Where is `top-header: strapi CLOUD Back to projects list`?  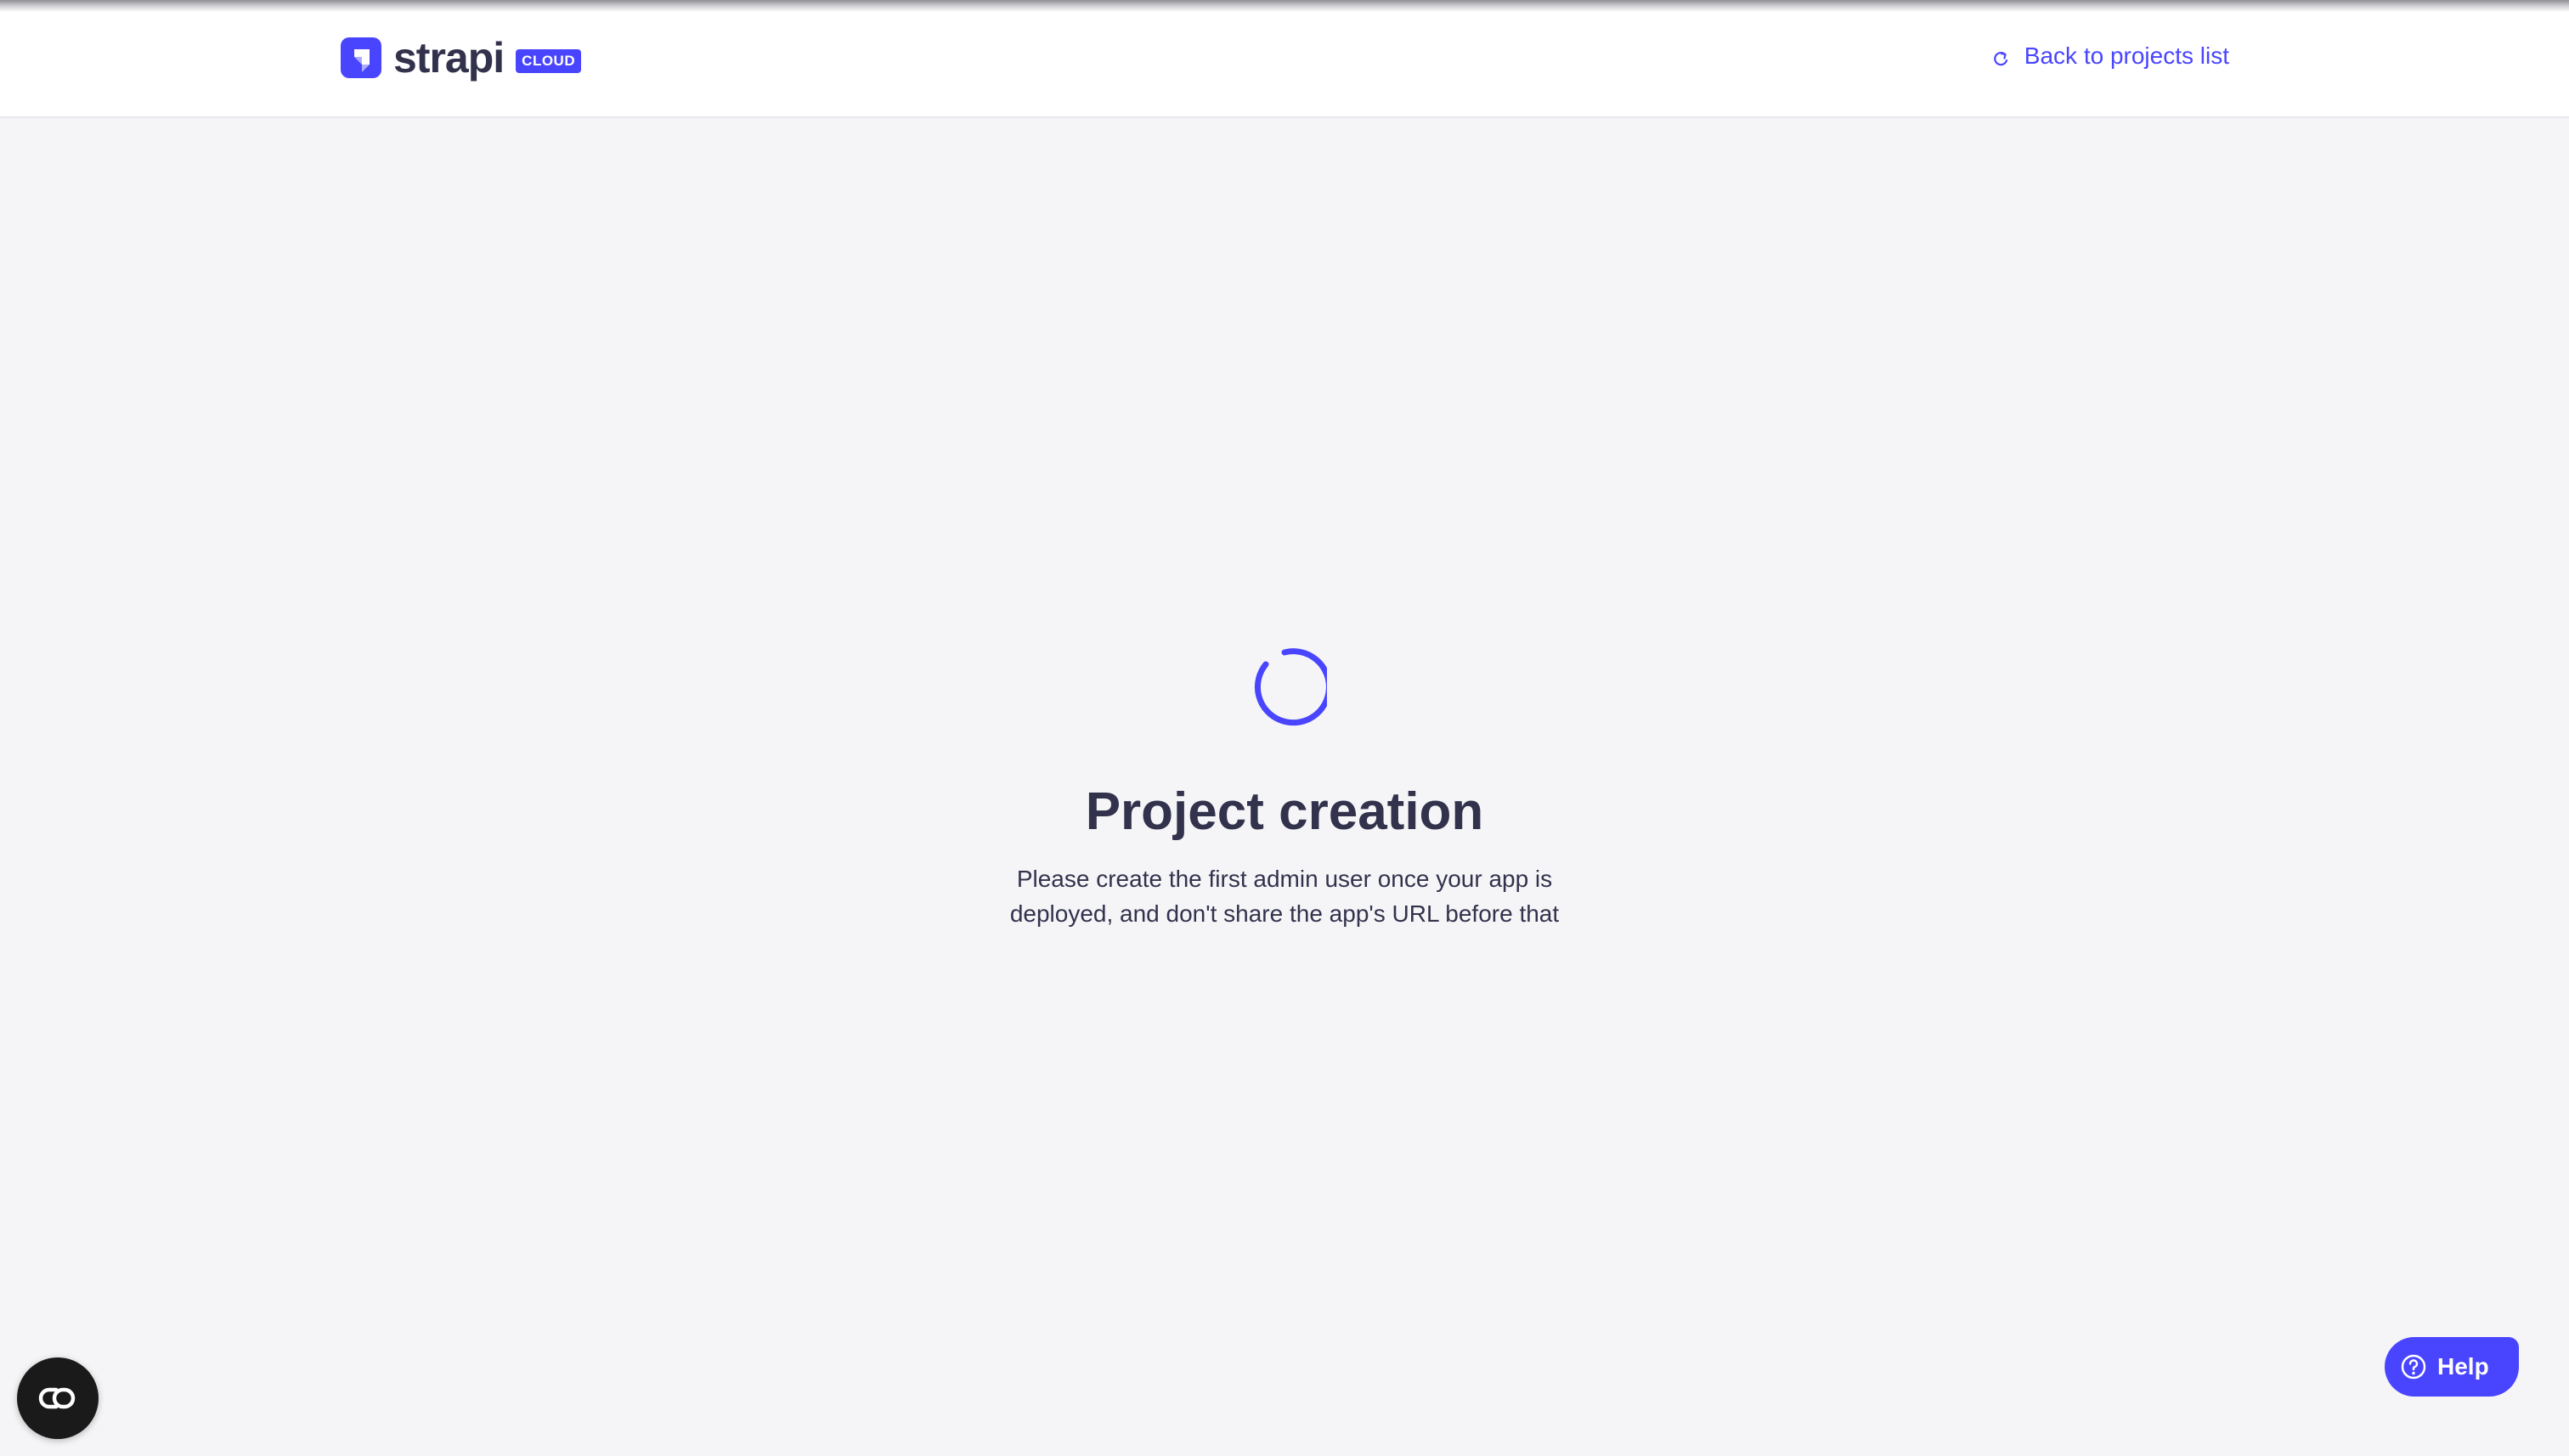 top-header: strapi CLOUD Back to projects list is located at coordinates (1284, 59).